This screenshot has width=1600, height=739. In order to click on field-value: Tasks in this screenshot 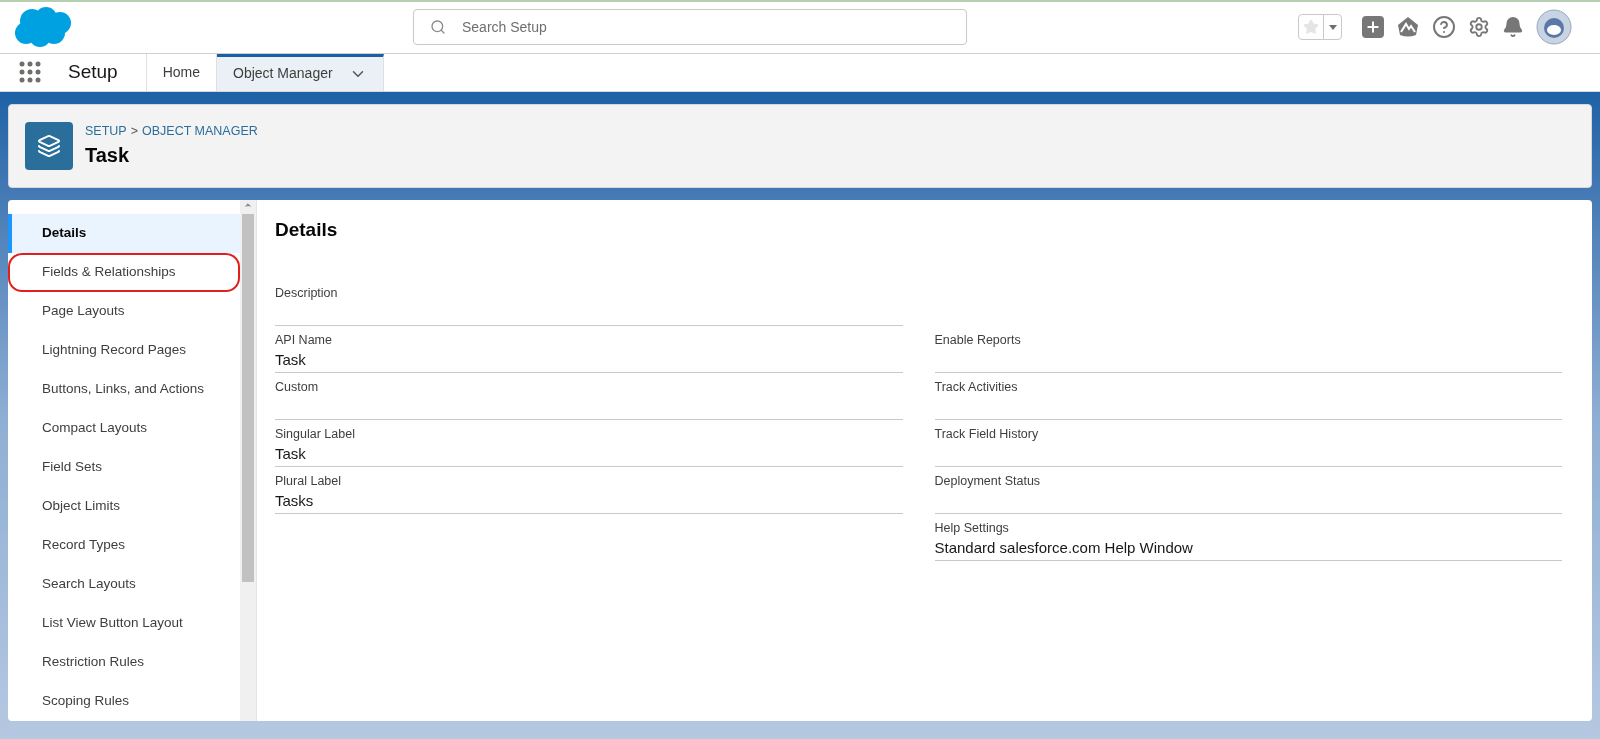, I will do `click(295, 500)`.